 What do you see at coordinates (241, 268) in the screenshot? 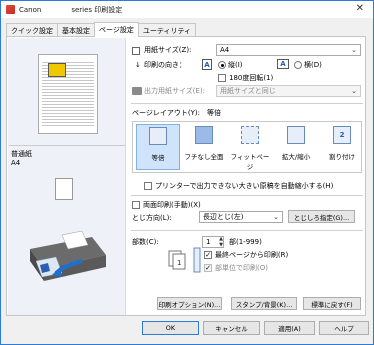
I see `collate-label: 部単位で印刷(O)` at bounding box center [241, 268].